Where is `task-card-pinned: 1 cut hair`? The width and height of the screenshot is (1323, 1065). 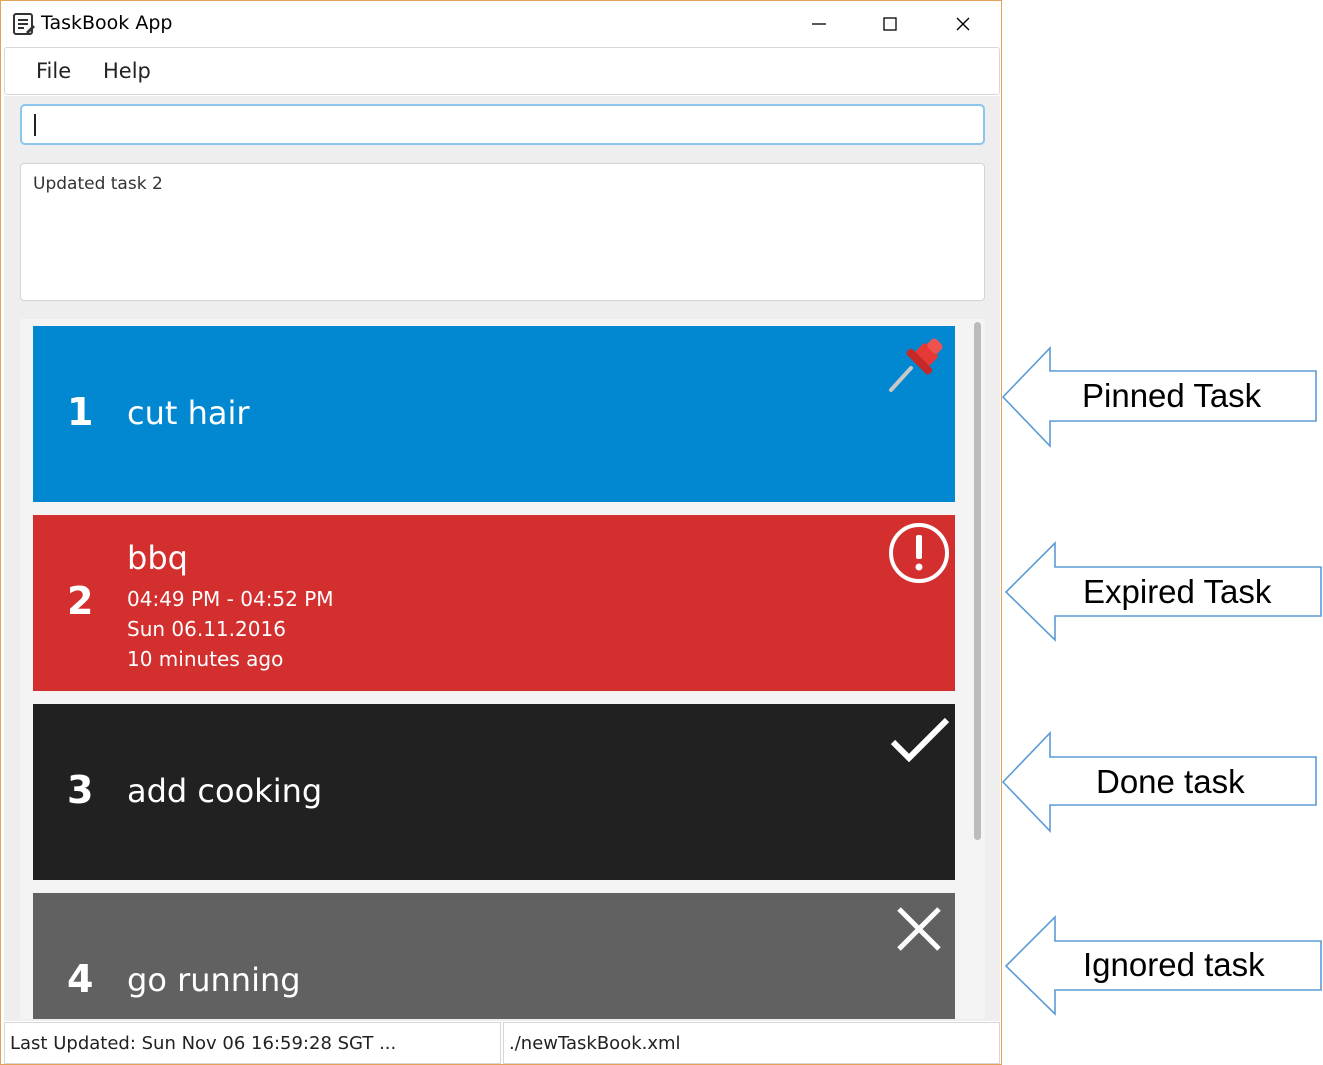
task-card-pinned: 1 cut hair is located at coordinates (494, 414).